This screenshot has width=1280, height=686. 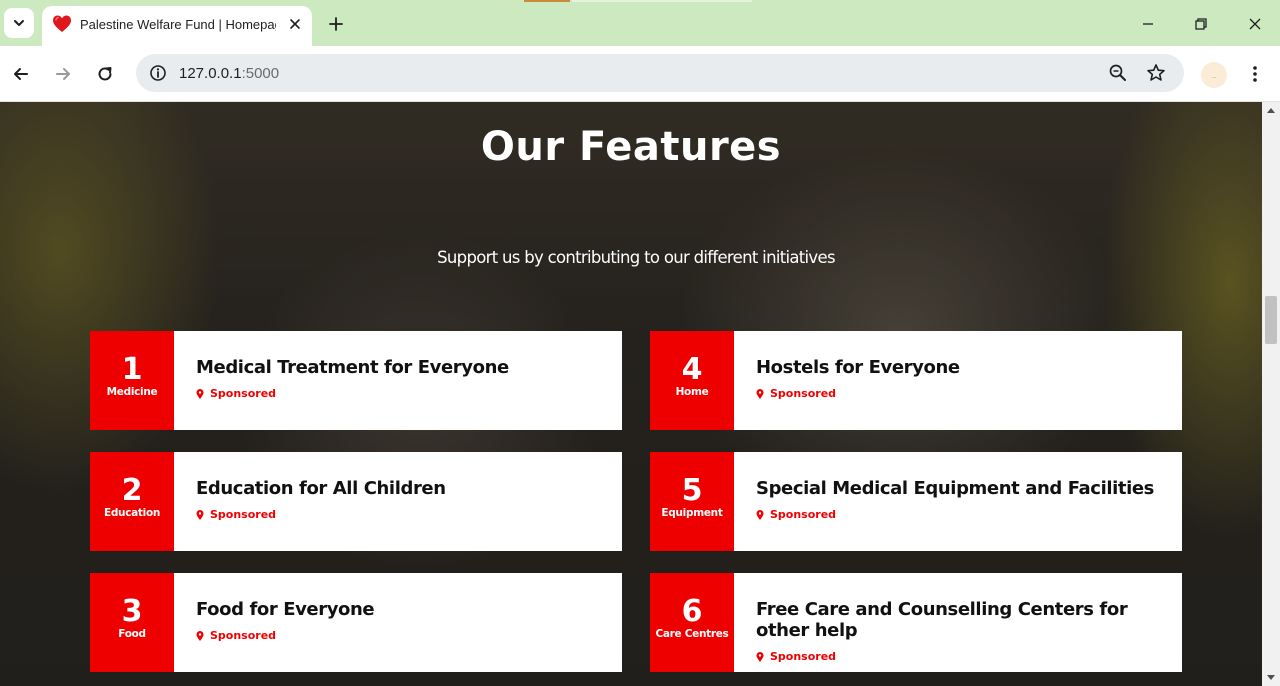 What do you see at coordinates (1271, 320) in the screenshot?
I see `scrollbar-thumb` at bounding box center [1271, 320].